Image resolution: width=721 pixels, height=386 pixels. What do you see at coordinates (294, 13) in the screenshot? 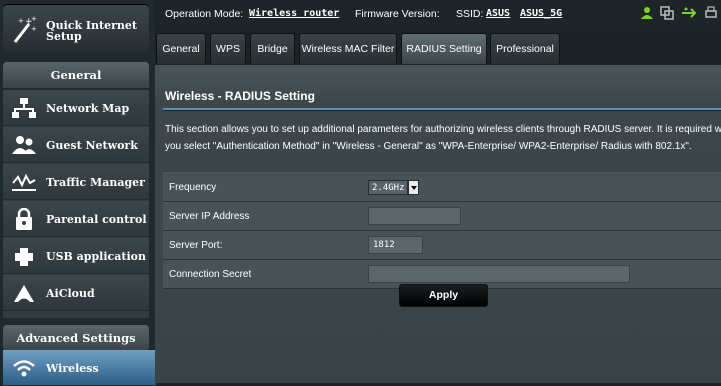
I see `operation-mode-link: Wireless router` at bounding box center [294, 13].